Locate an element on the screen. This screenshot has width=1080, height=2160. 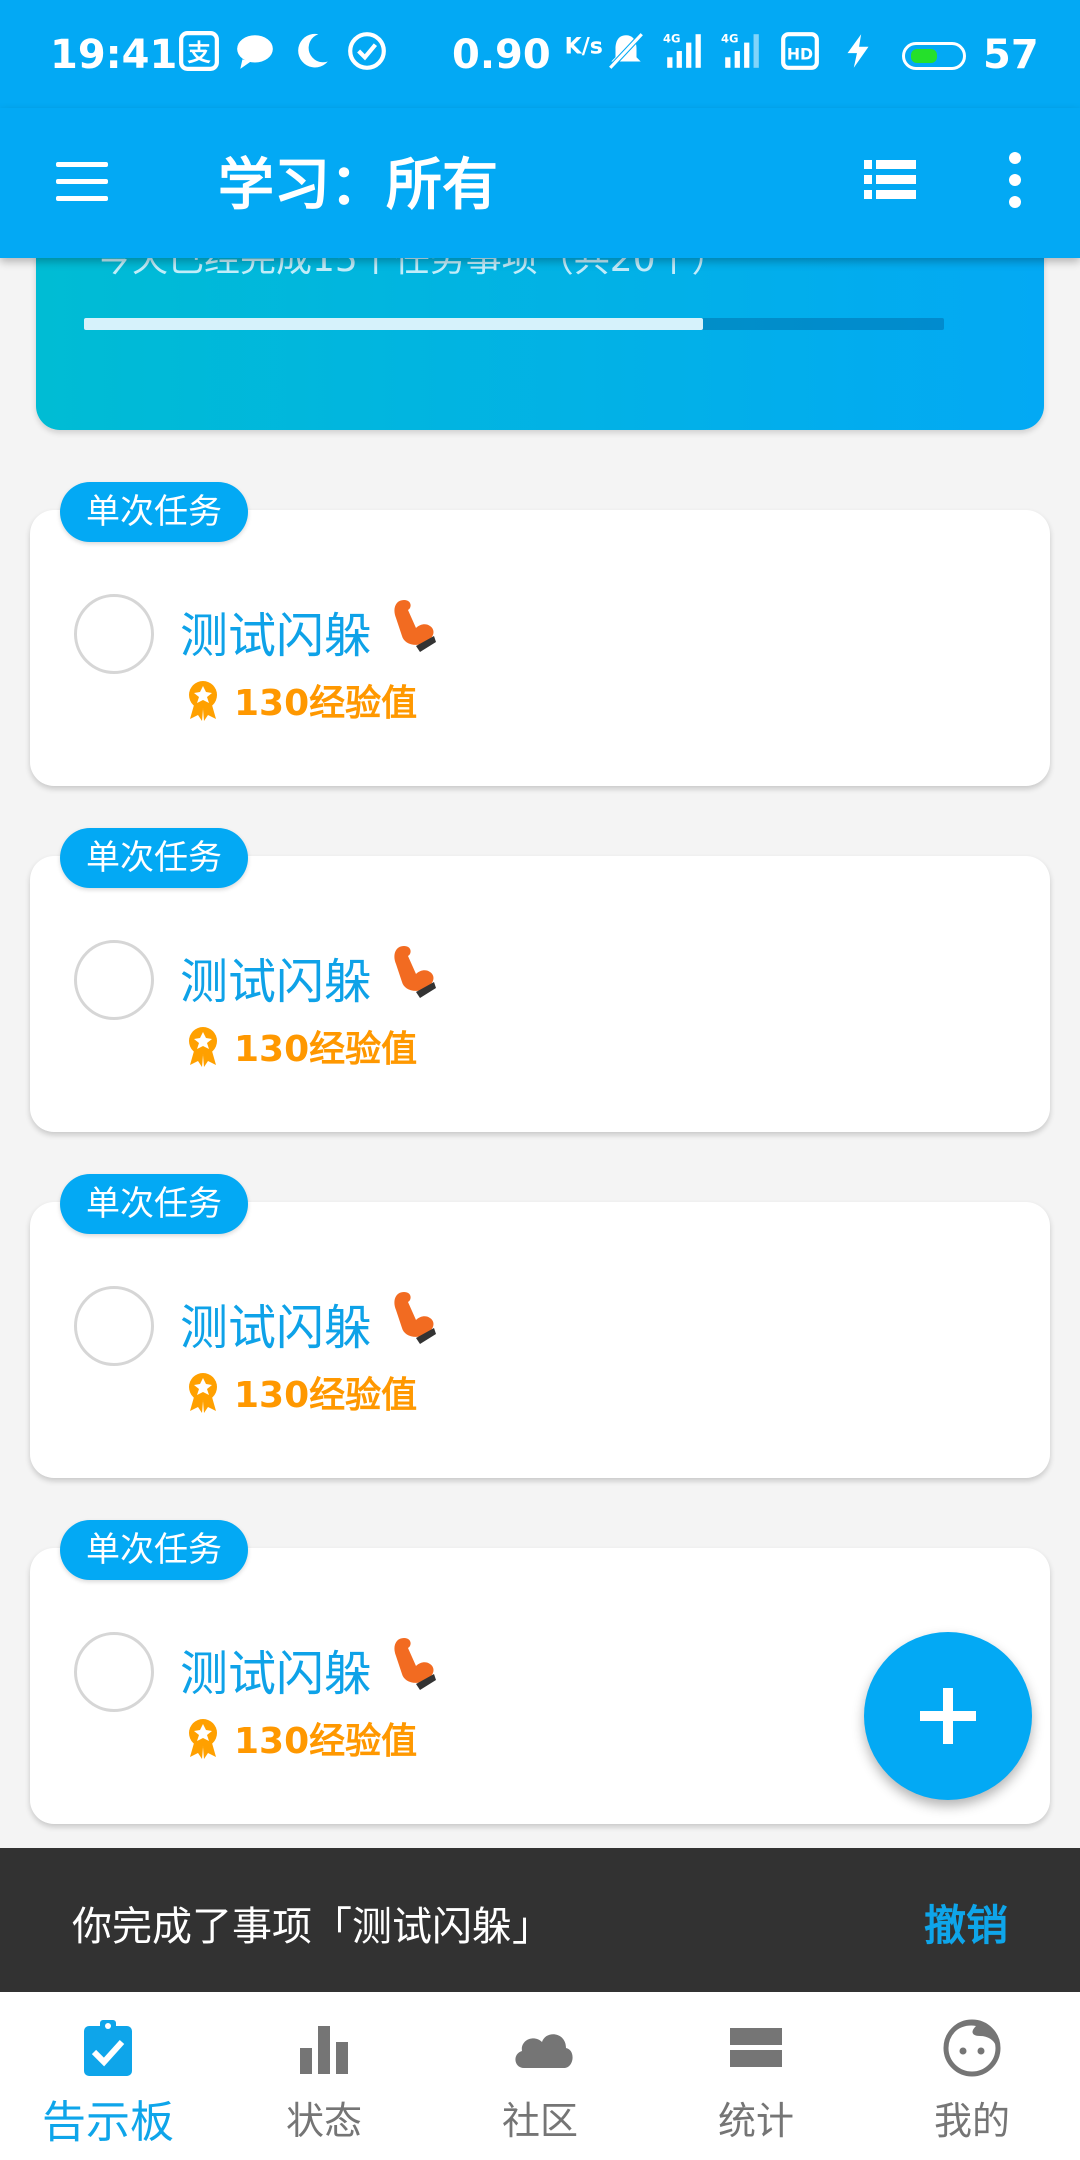
nav-label: 统计 is located at coordinates (755, 2121).